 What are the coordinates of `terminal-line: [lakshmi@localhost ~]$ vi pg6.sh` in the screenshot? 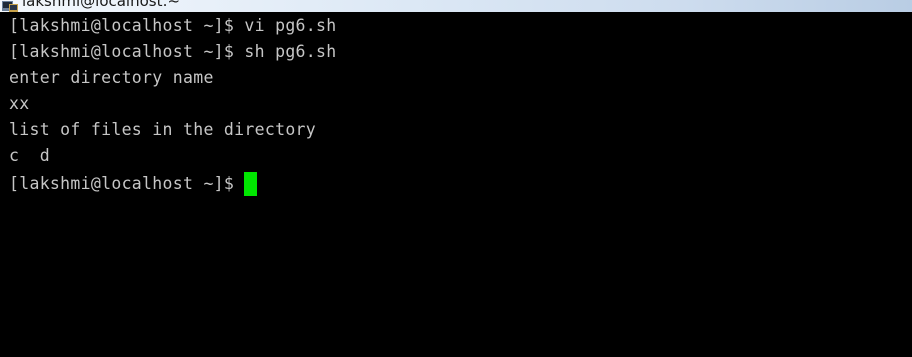 It's located at (173, 25).